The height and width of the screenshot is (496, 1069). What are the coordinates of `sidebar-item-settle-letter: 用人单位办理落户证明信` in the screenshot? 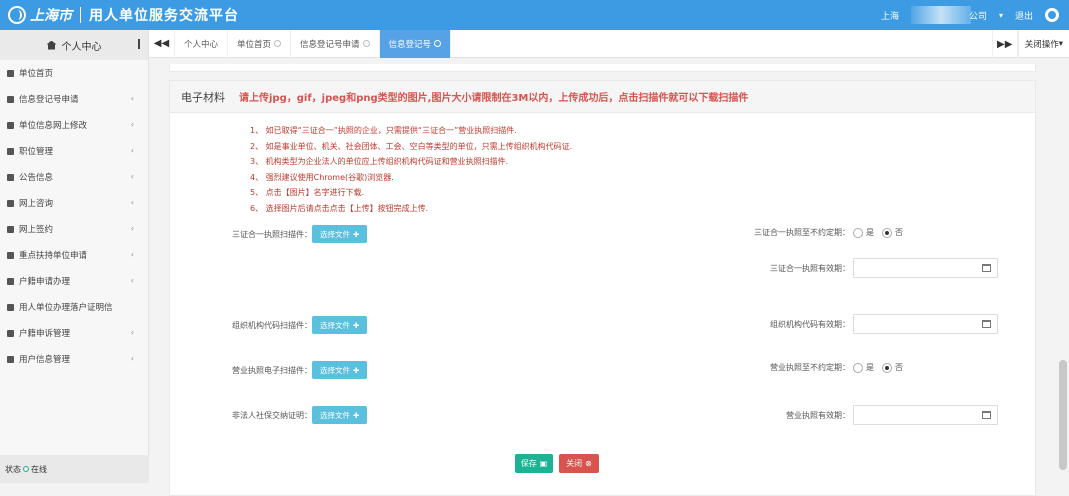 It's located at (74, 307).